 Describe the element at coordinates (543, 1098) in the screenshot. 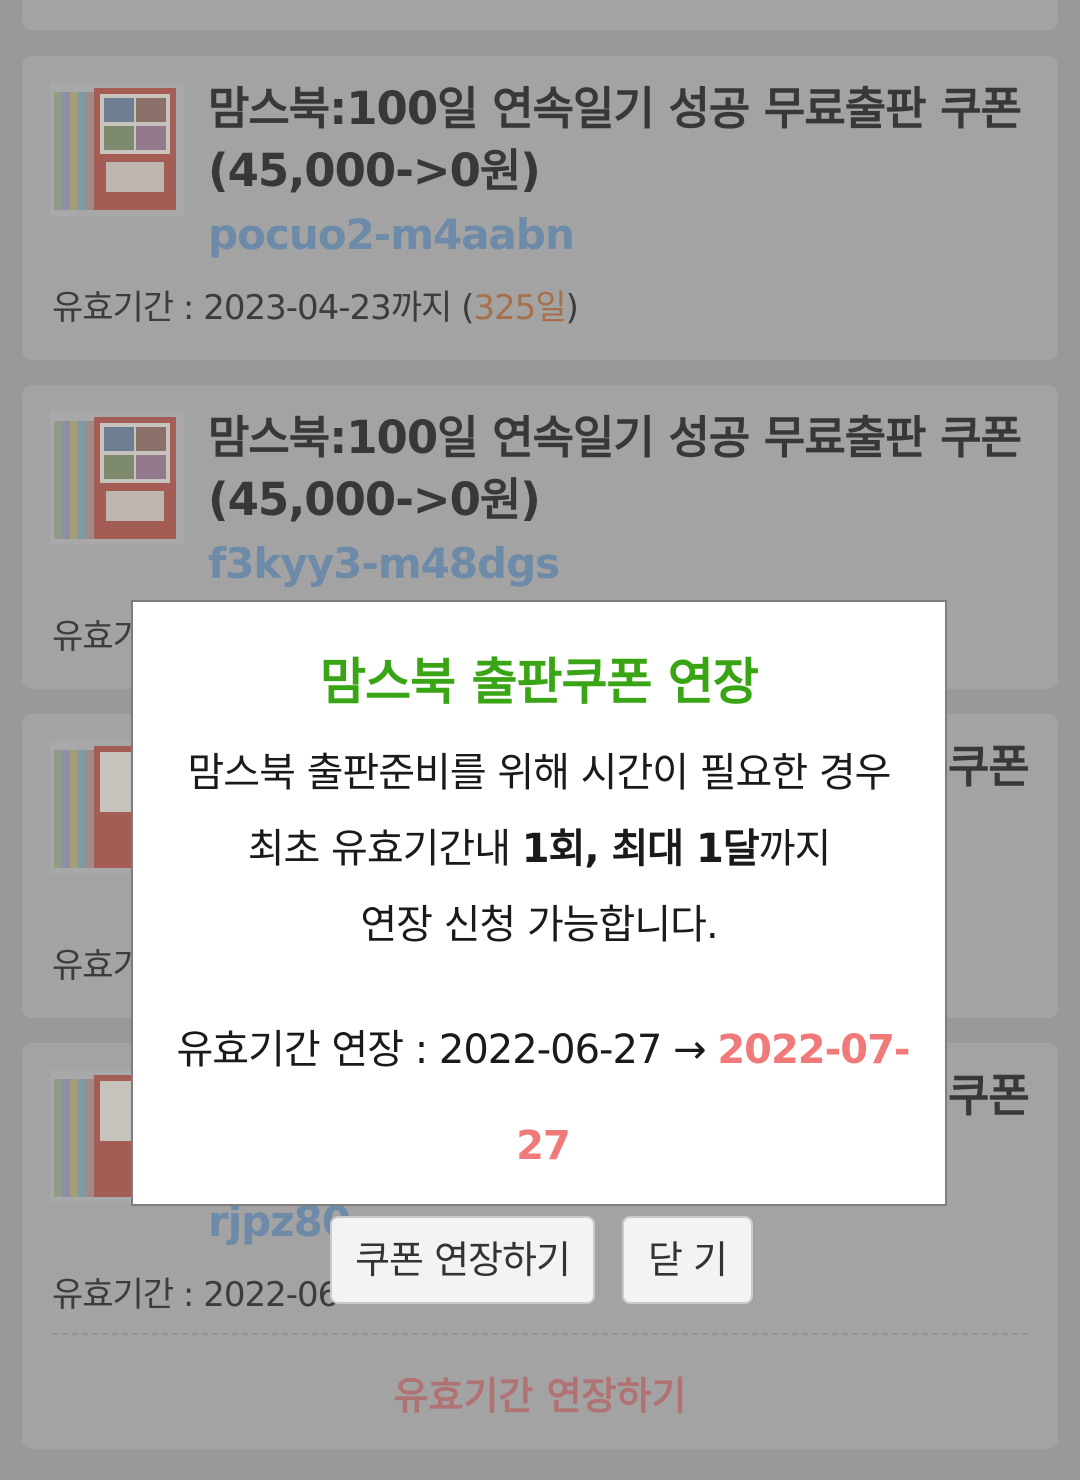

I see `extension-dates: 유효기간 연장 : 2022-06-27 → 2022-07- 27` at that location.